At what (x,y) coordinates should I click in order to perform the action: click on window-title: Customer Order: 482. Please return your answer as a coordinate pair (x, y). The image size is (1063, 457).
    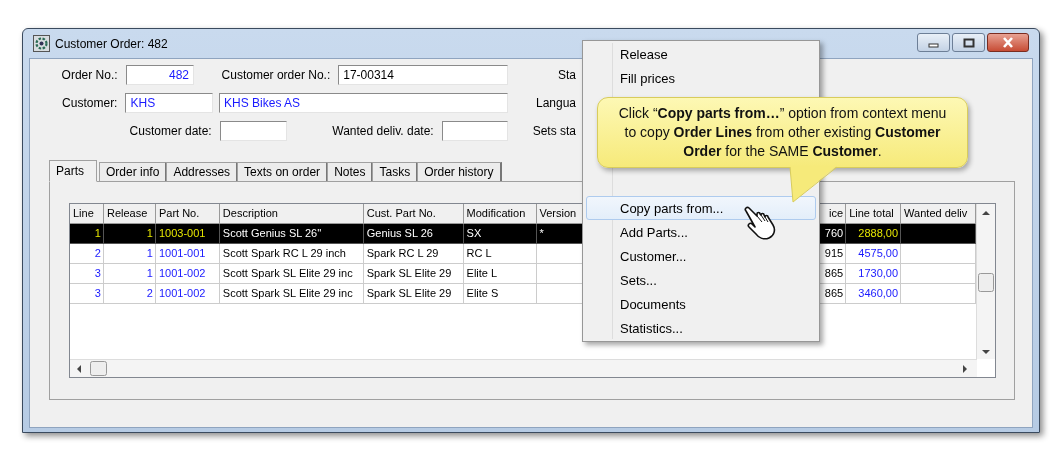
    Looking at the image, I should click on (111, 43).